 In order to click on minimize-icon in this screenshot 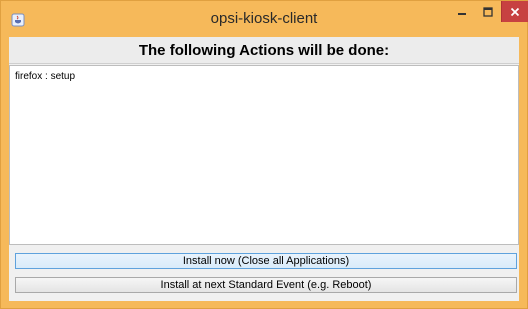, I will do `click(462, 13)`.